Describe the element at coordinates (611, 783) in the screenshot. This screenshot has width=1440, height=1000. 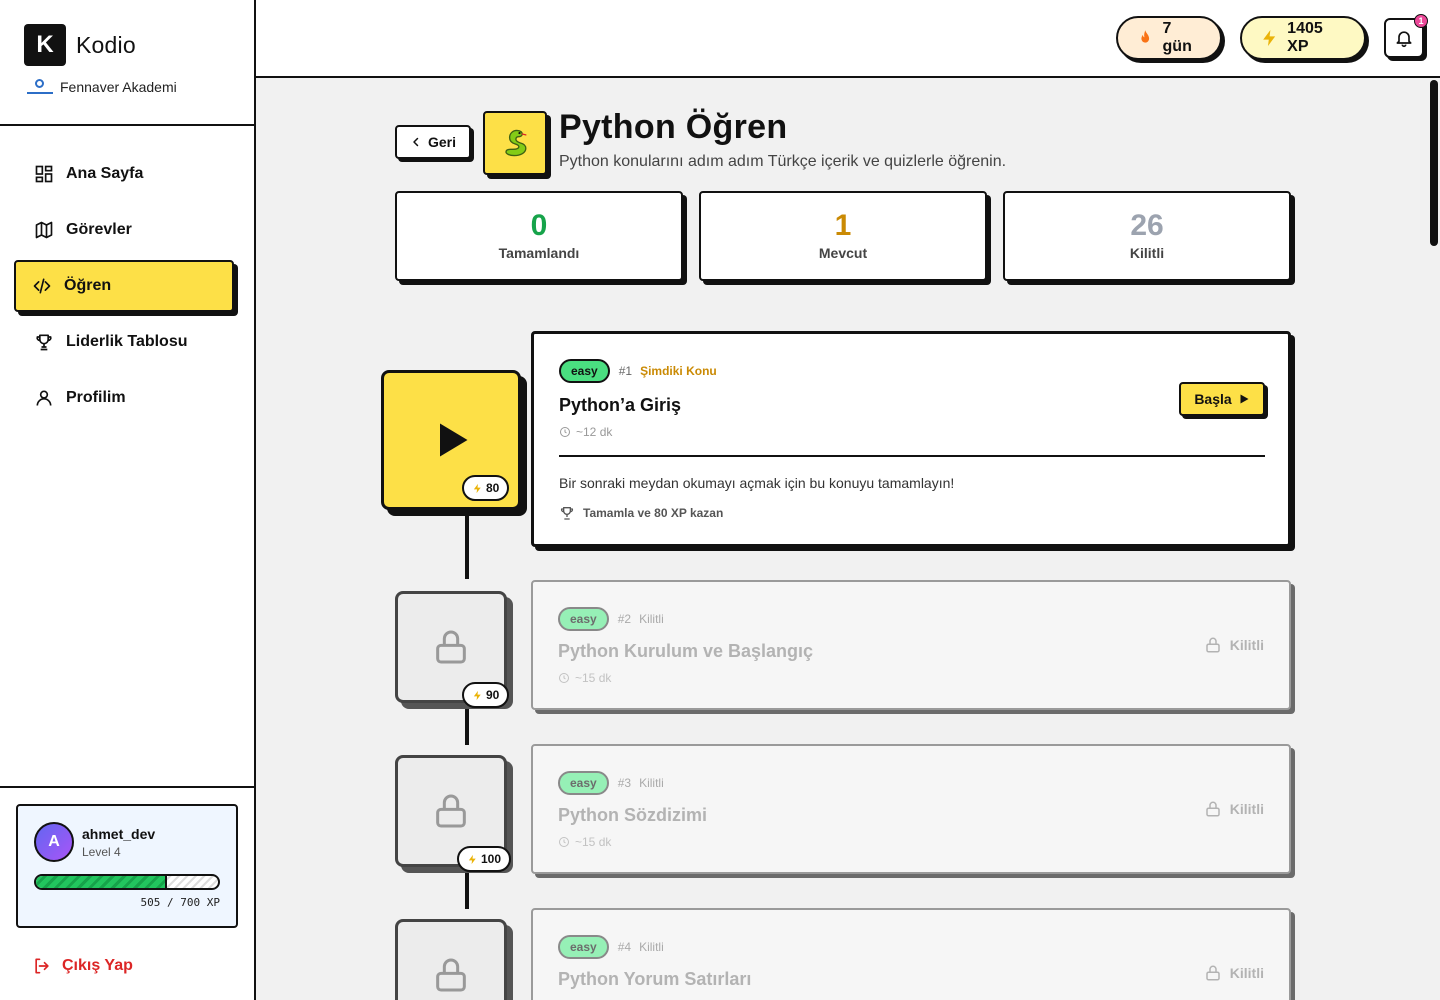
I see `topic-tags: easy #3 Kilitli` at that location.